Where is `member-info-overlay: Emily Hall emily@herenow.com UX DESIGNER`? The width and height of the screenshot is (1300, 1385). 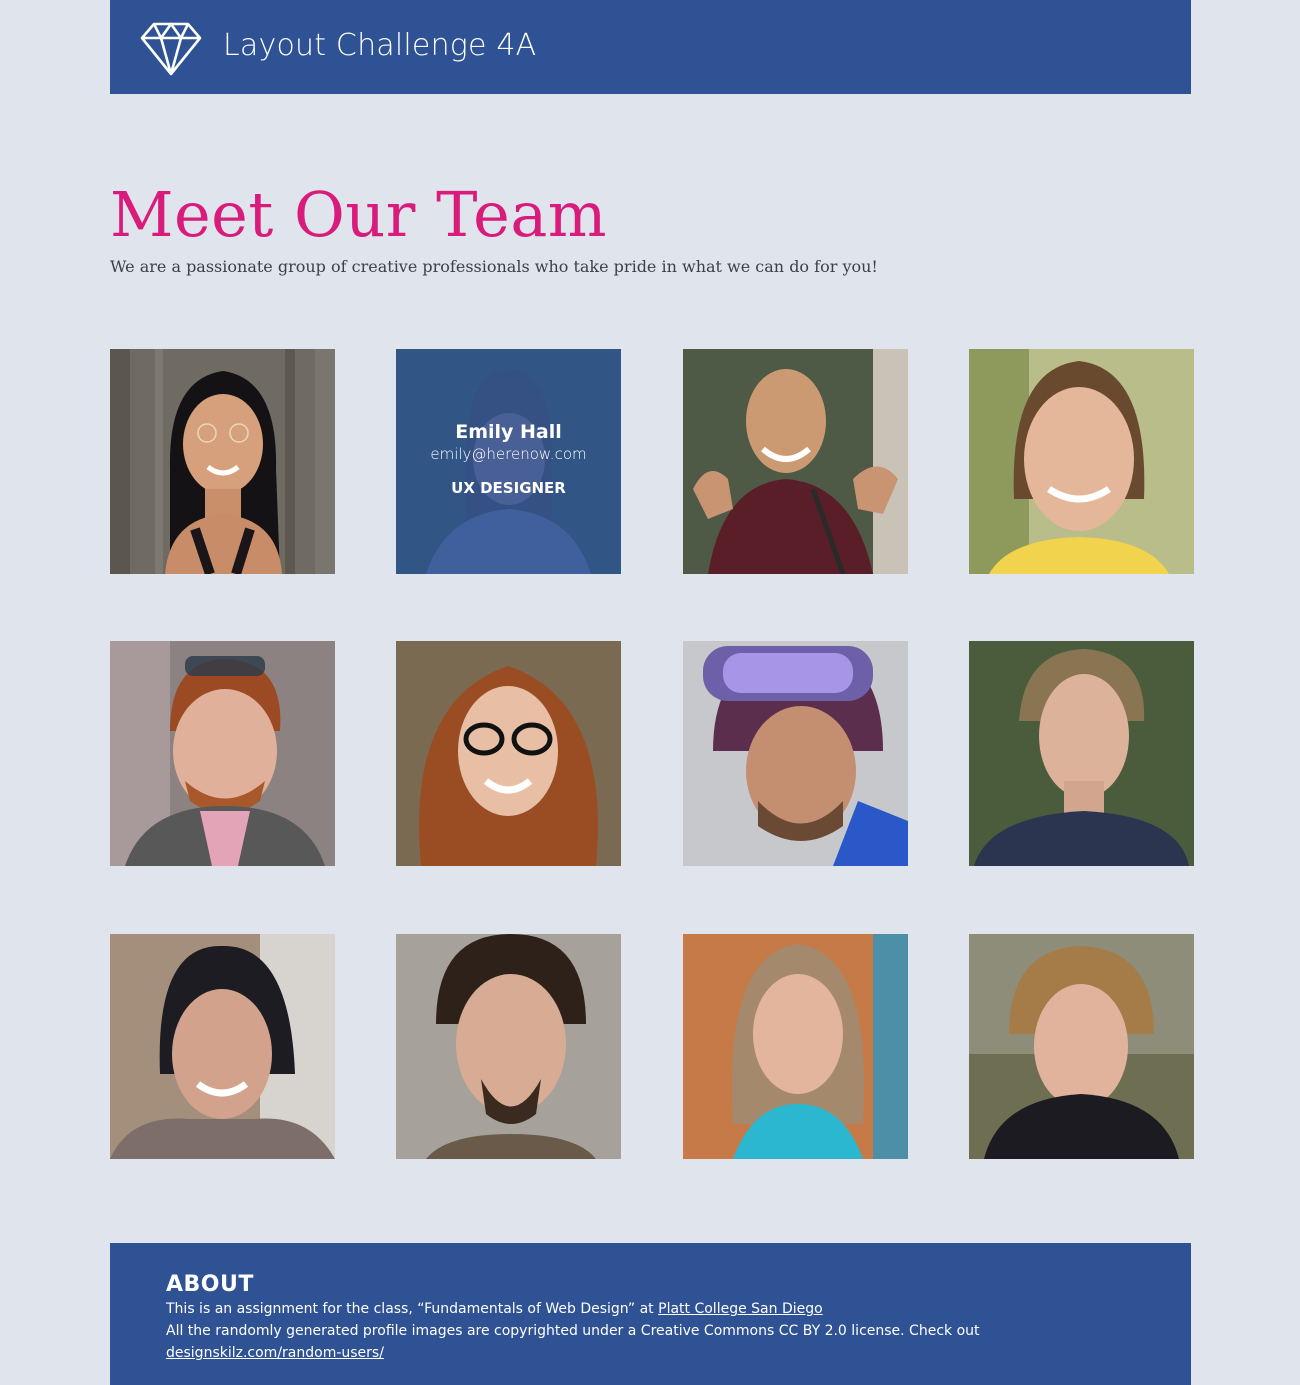
member-info-overlay: Emily Hall emily@herenow.com UX DESIGNER is located at coordinates (508, 461).